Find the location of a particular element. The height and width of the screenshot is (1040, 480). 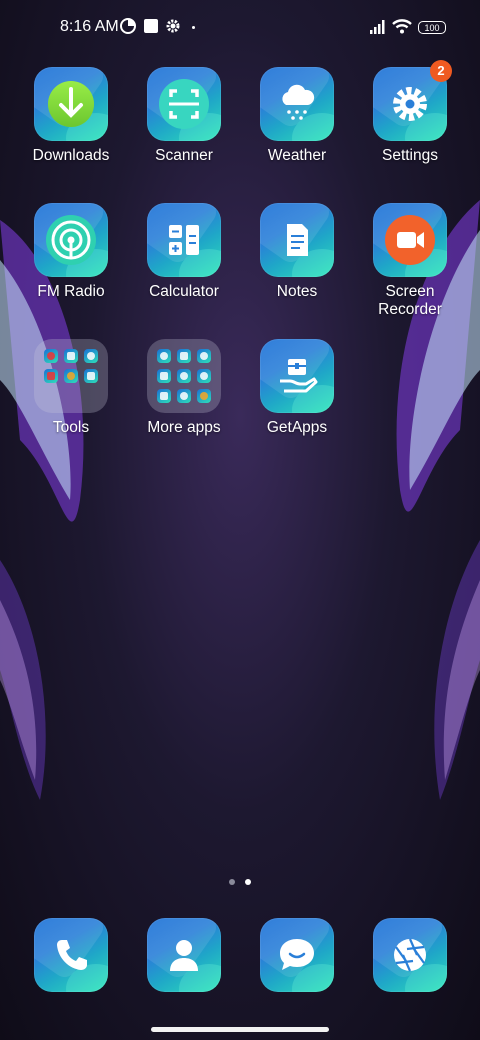

status-bar: 8:16 AM 100 is located at coordinates (240, 28).